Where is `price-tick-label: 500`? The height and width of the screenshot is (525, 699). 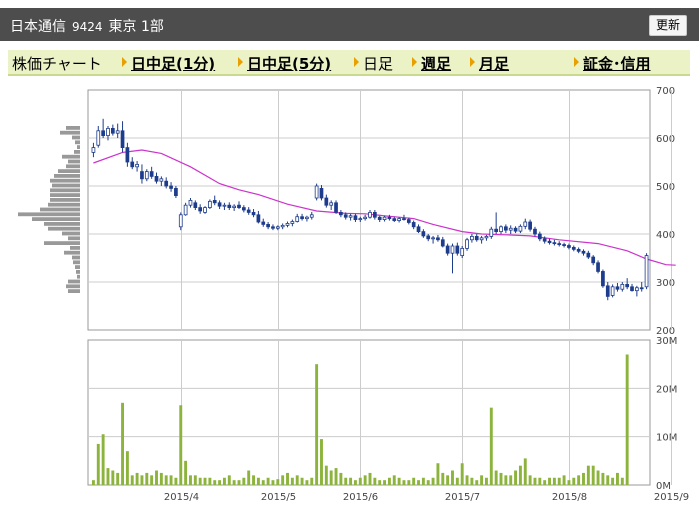
price-tick-label: 500 is located at coordinates (665, 187).